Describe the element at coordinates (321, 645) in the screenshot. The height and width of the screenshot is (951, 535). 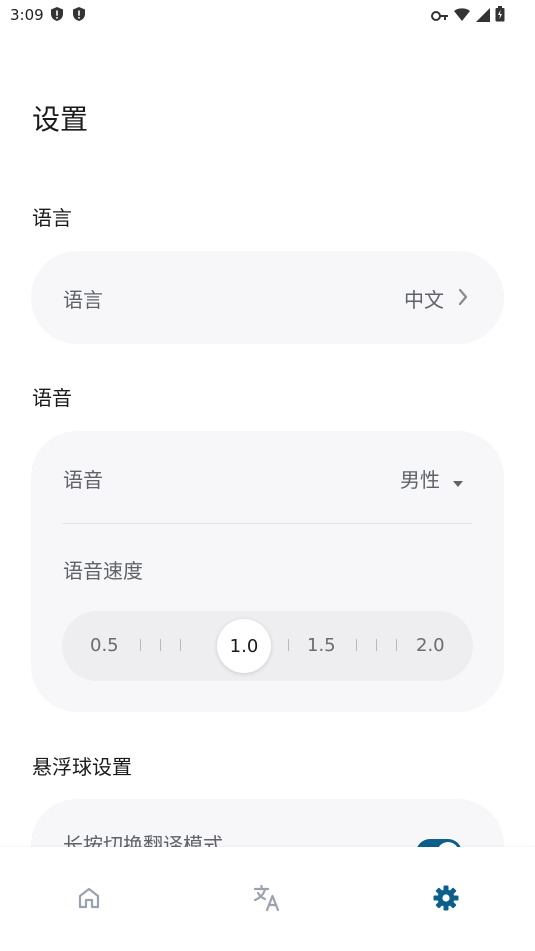
I see `slider-tick-label-1.5: 1.5` at that location.